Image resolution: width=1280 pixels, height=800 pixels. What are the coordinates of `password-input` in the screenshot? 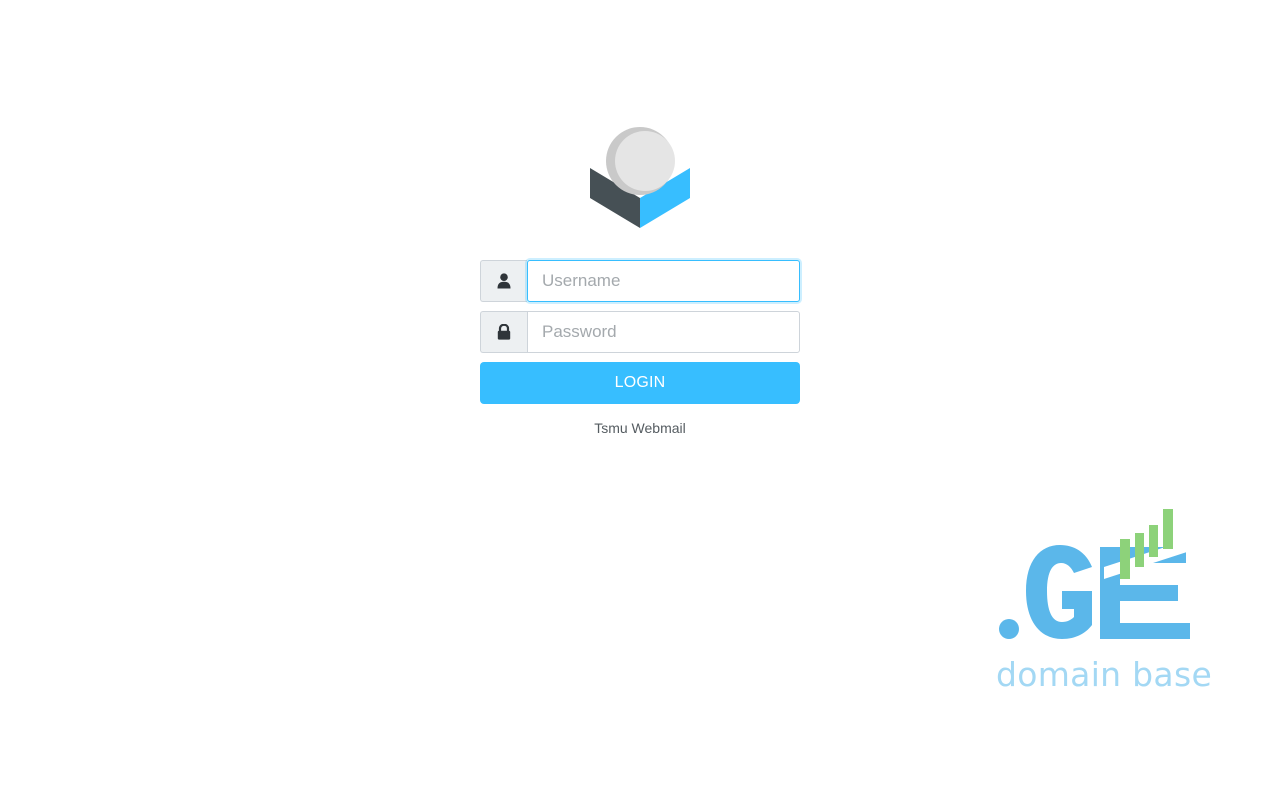 It's located at (663, 332).